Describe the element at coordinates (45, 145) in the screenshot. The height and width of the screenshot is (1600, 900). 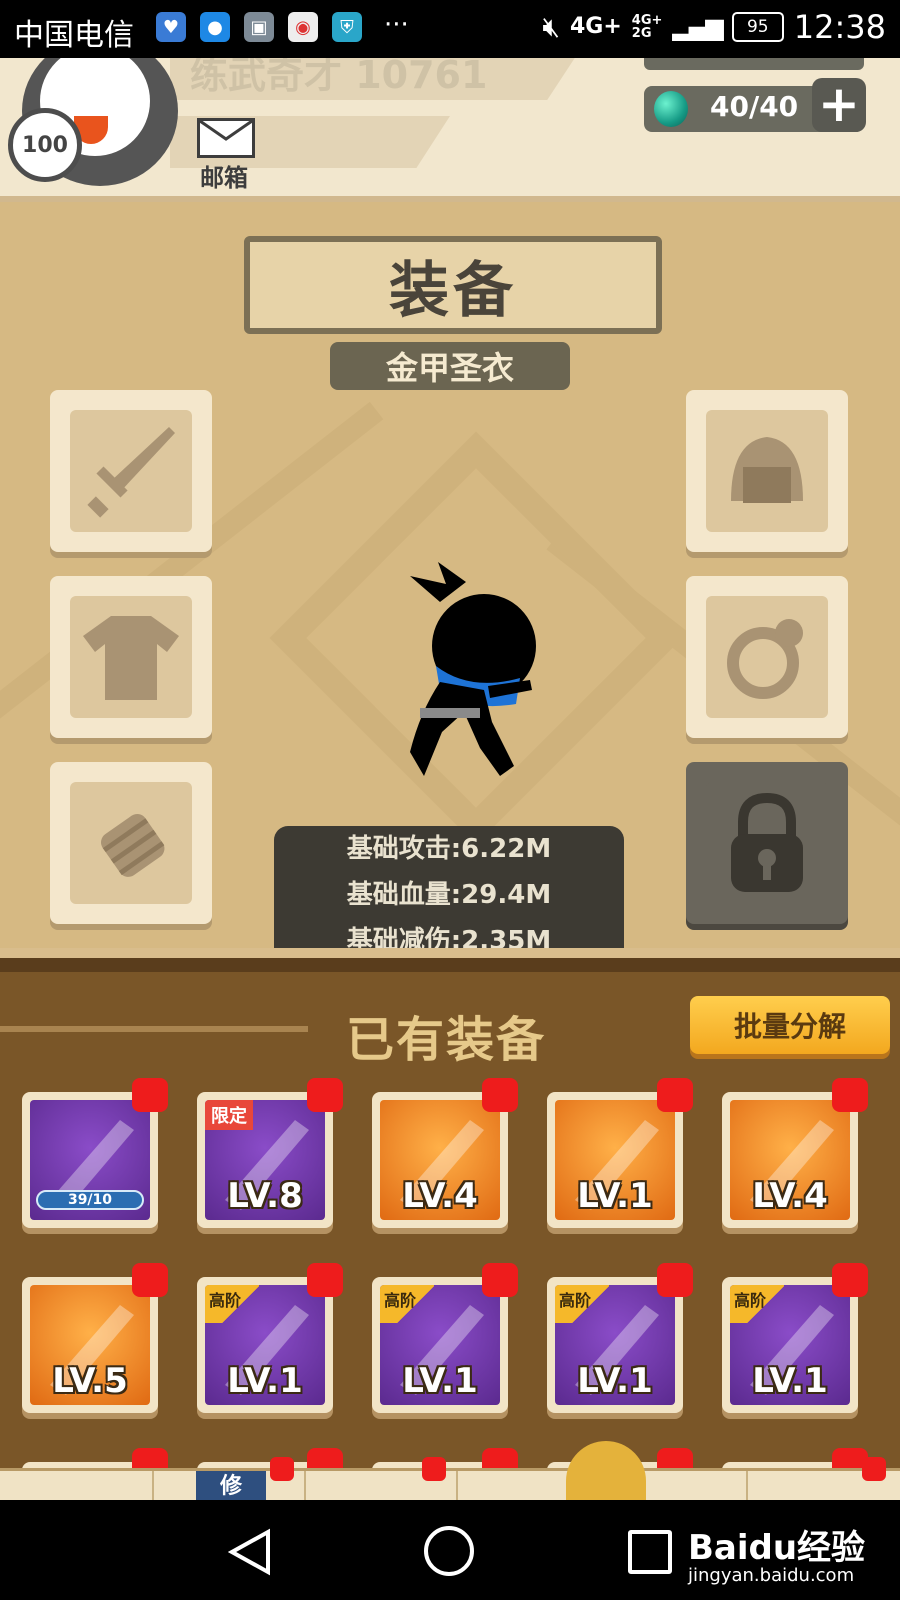
I see `level-badge: 100` at that location.